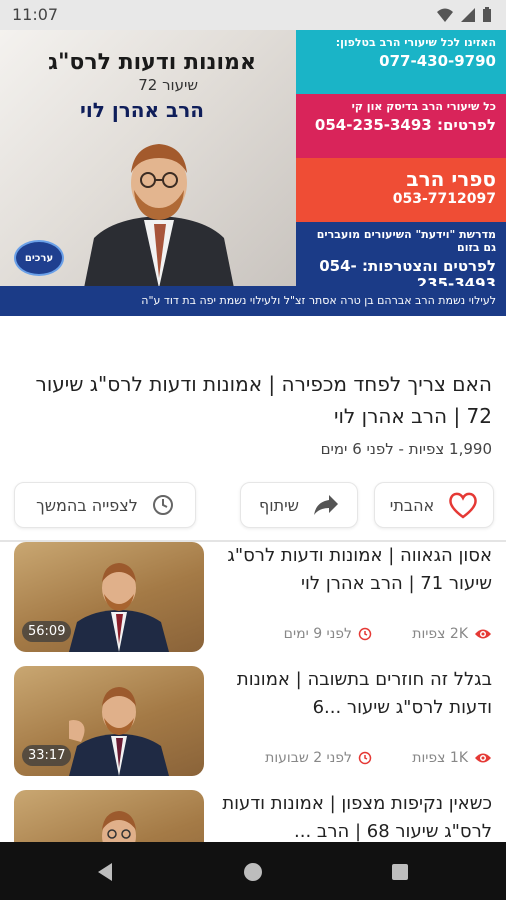 Image resolution: width=506 pixels, height=900 pixels. I want to click on system-nav-bar, so click(253, 871).